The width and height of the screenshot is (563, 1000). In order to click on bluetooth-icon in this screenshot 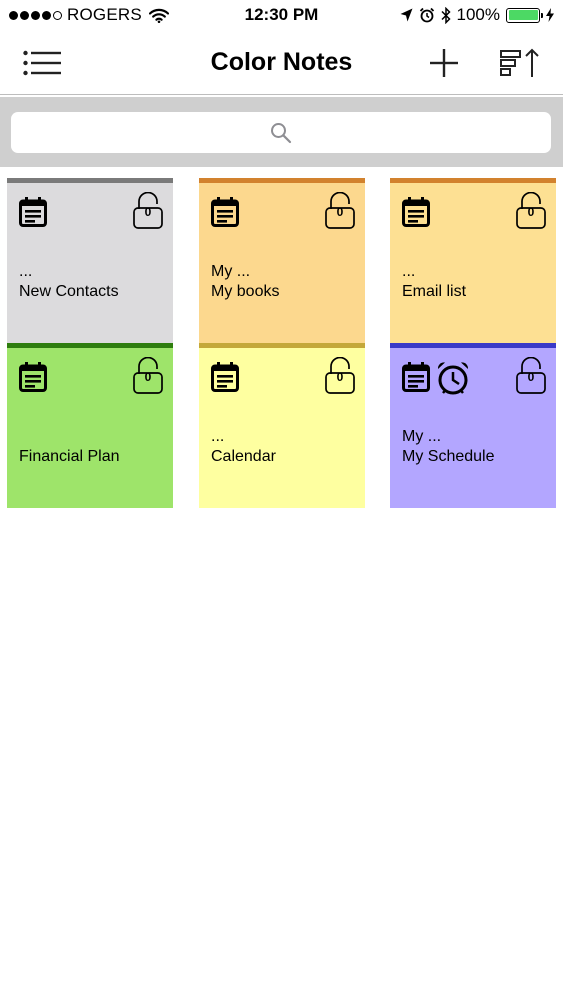, I will do `click(445, 15)`.